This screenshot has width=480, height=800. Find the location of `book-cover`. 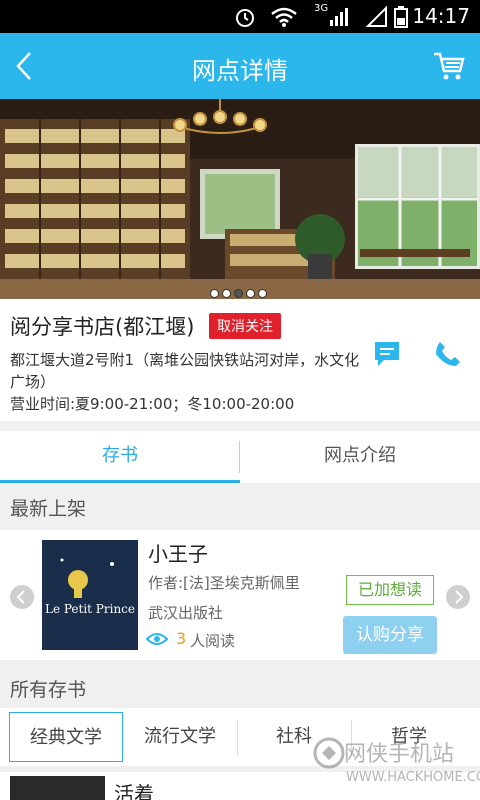

book-cover is located at coordinates (57, 788).